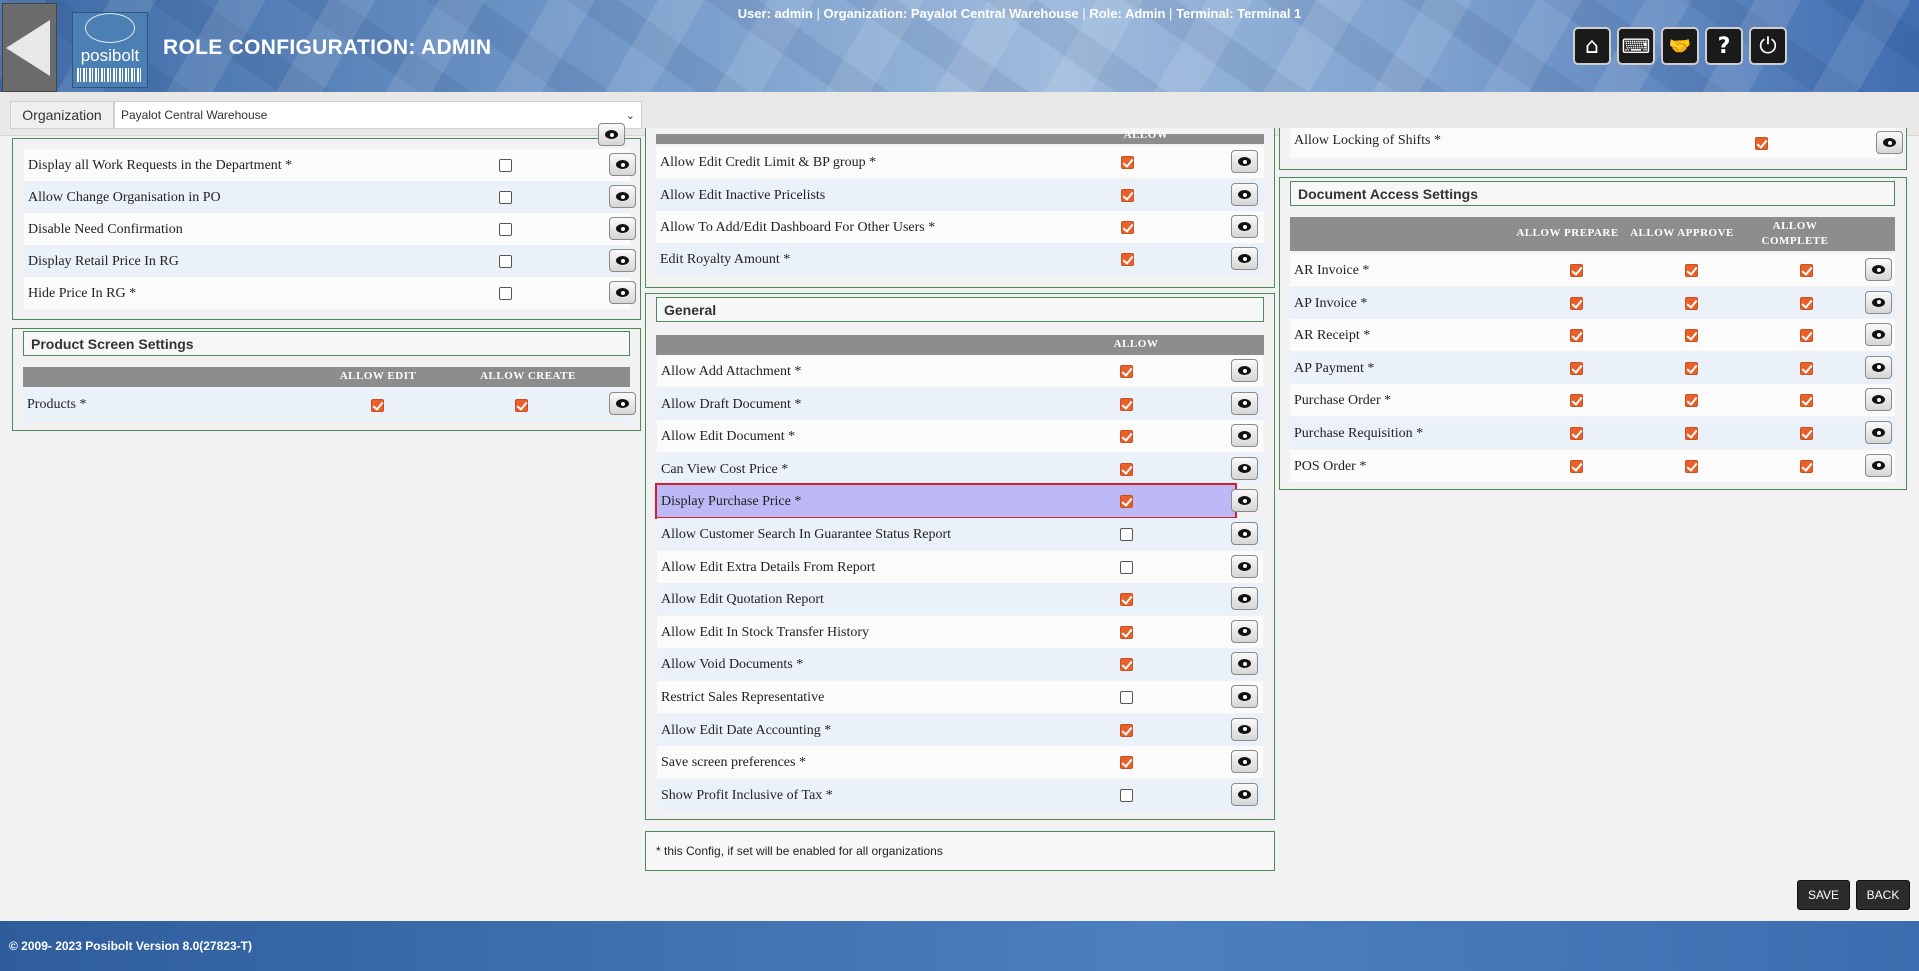 The height and width of the screenshot is (971, 1919). I want to click on save-button: SAVE, so click(1823, 895).